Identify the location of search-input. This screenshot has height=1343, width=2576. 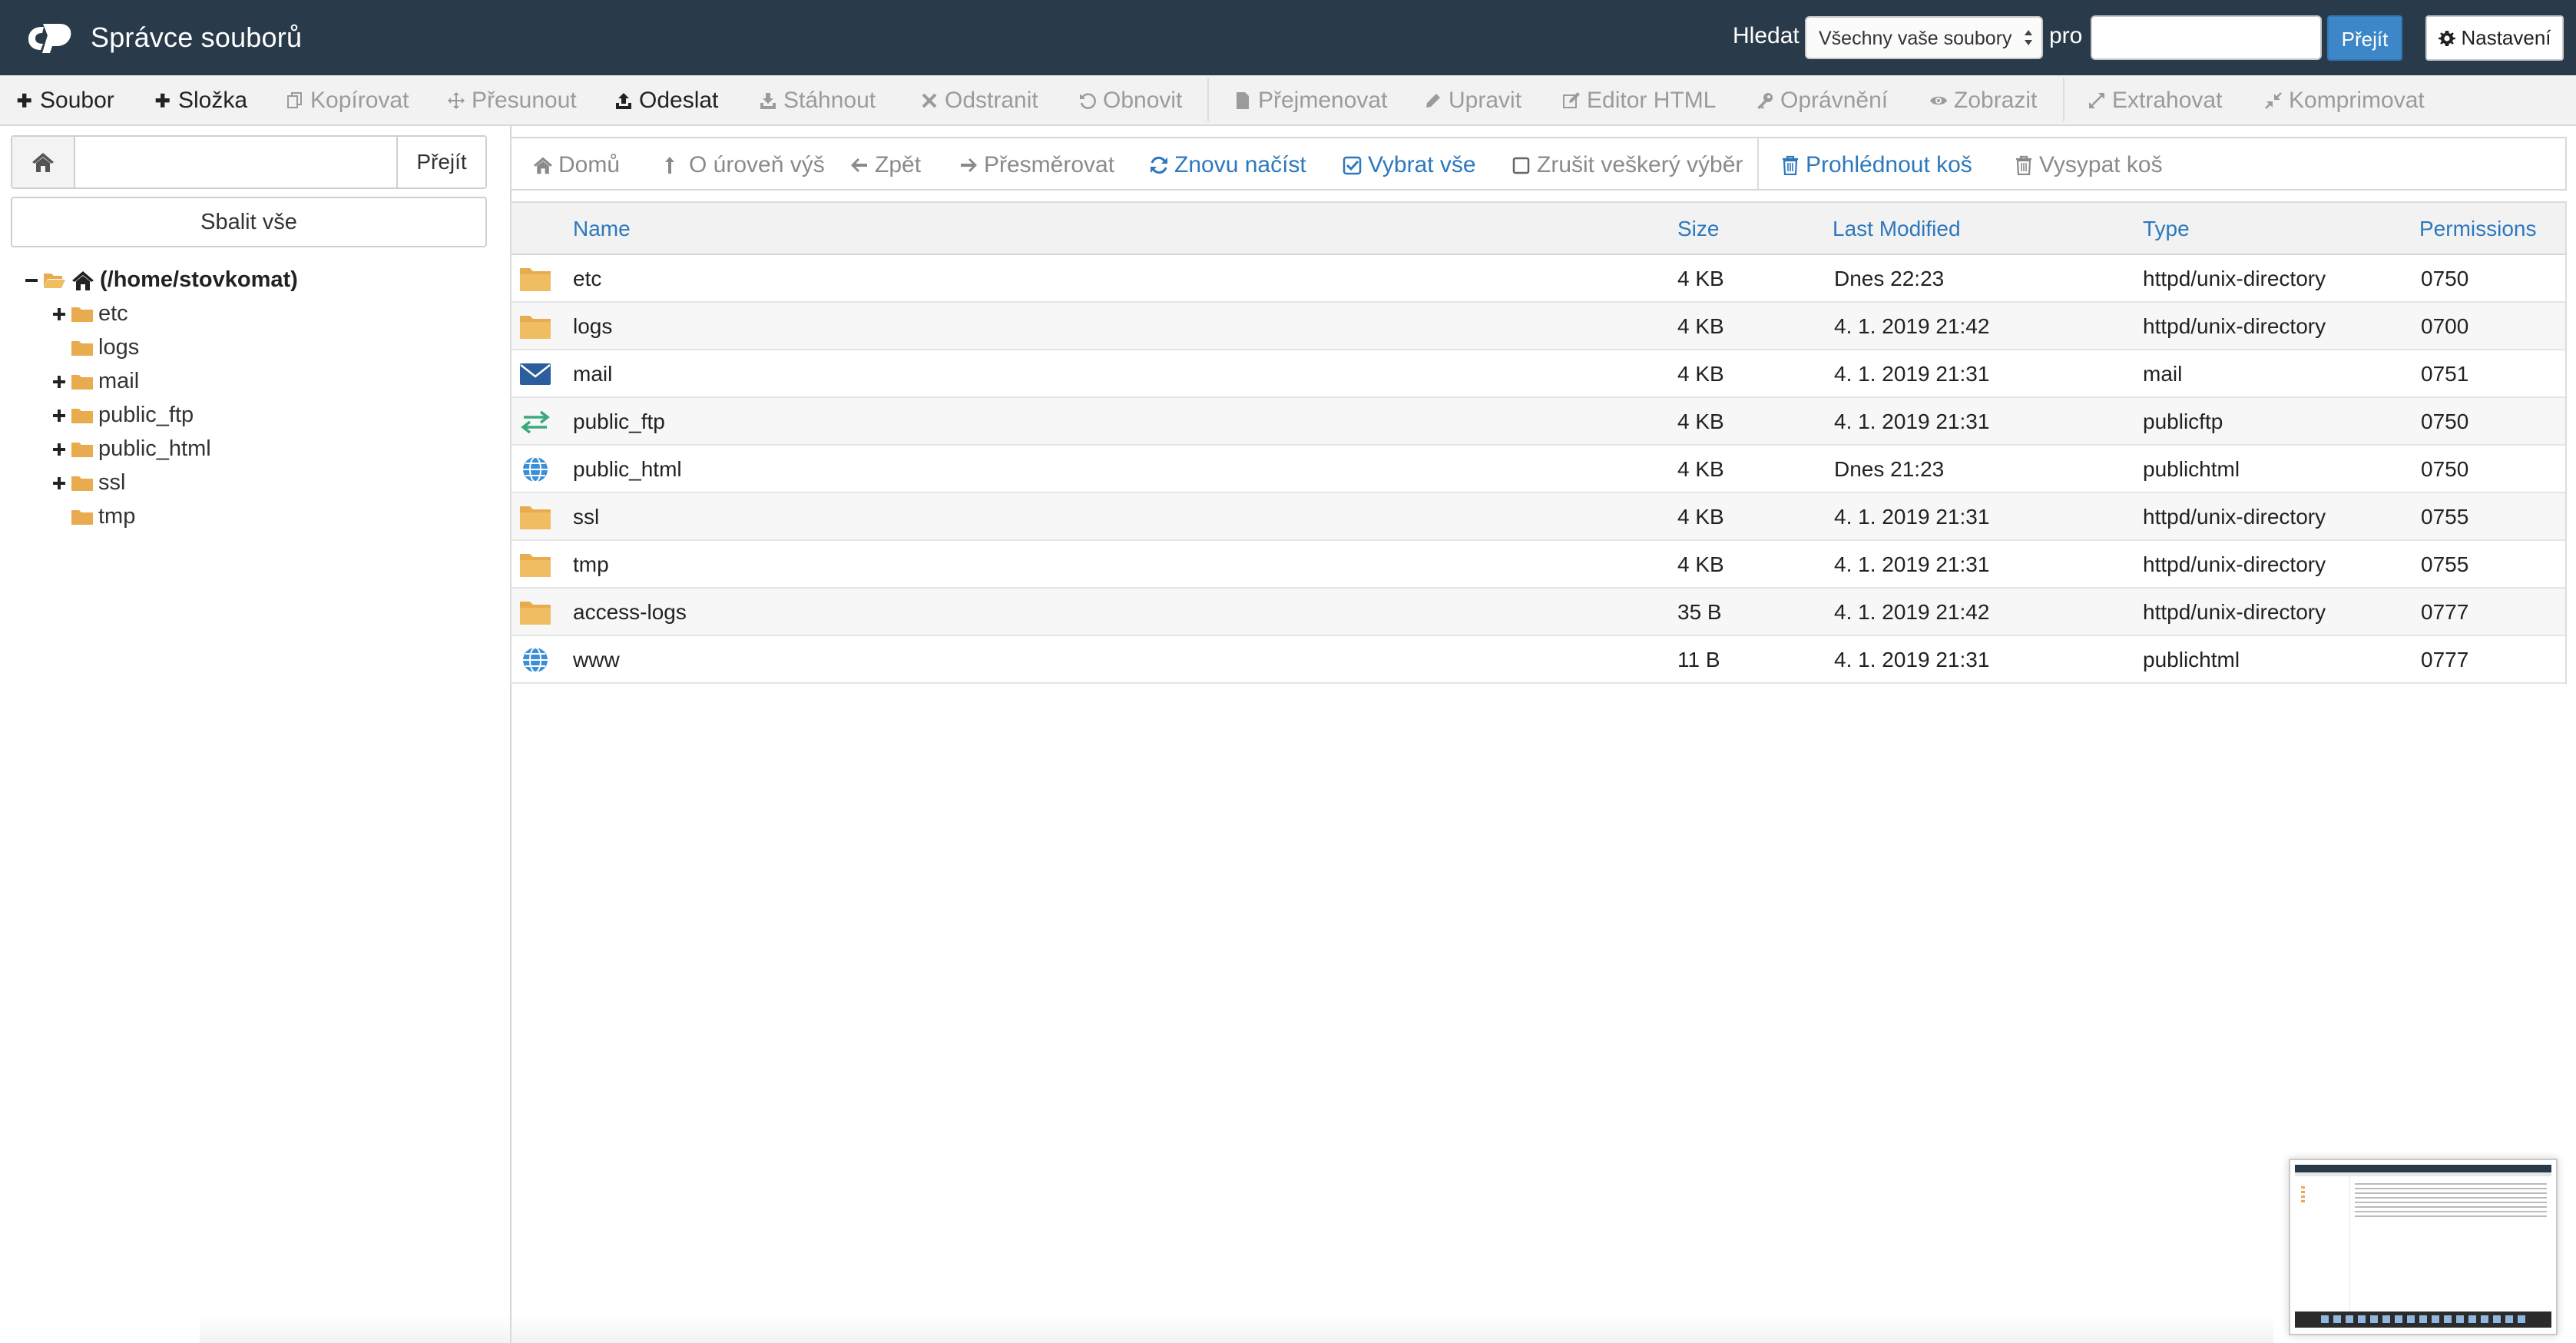
(2206, 37).